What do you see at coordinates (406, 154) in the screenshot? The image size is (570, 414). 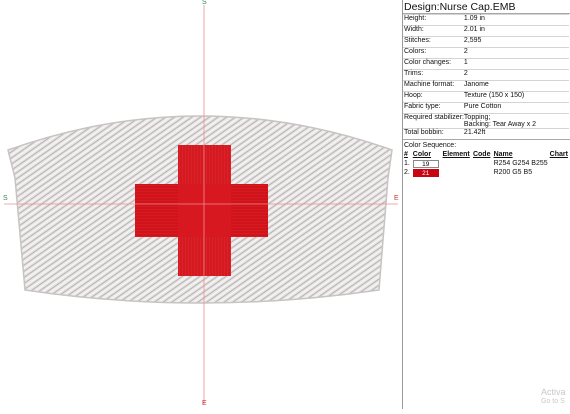 I see `header-num: #` at bounding box center [406, 154].